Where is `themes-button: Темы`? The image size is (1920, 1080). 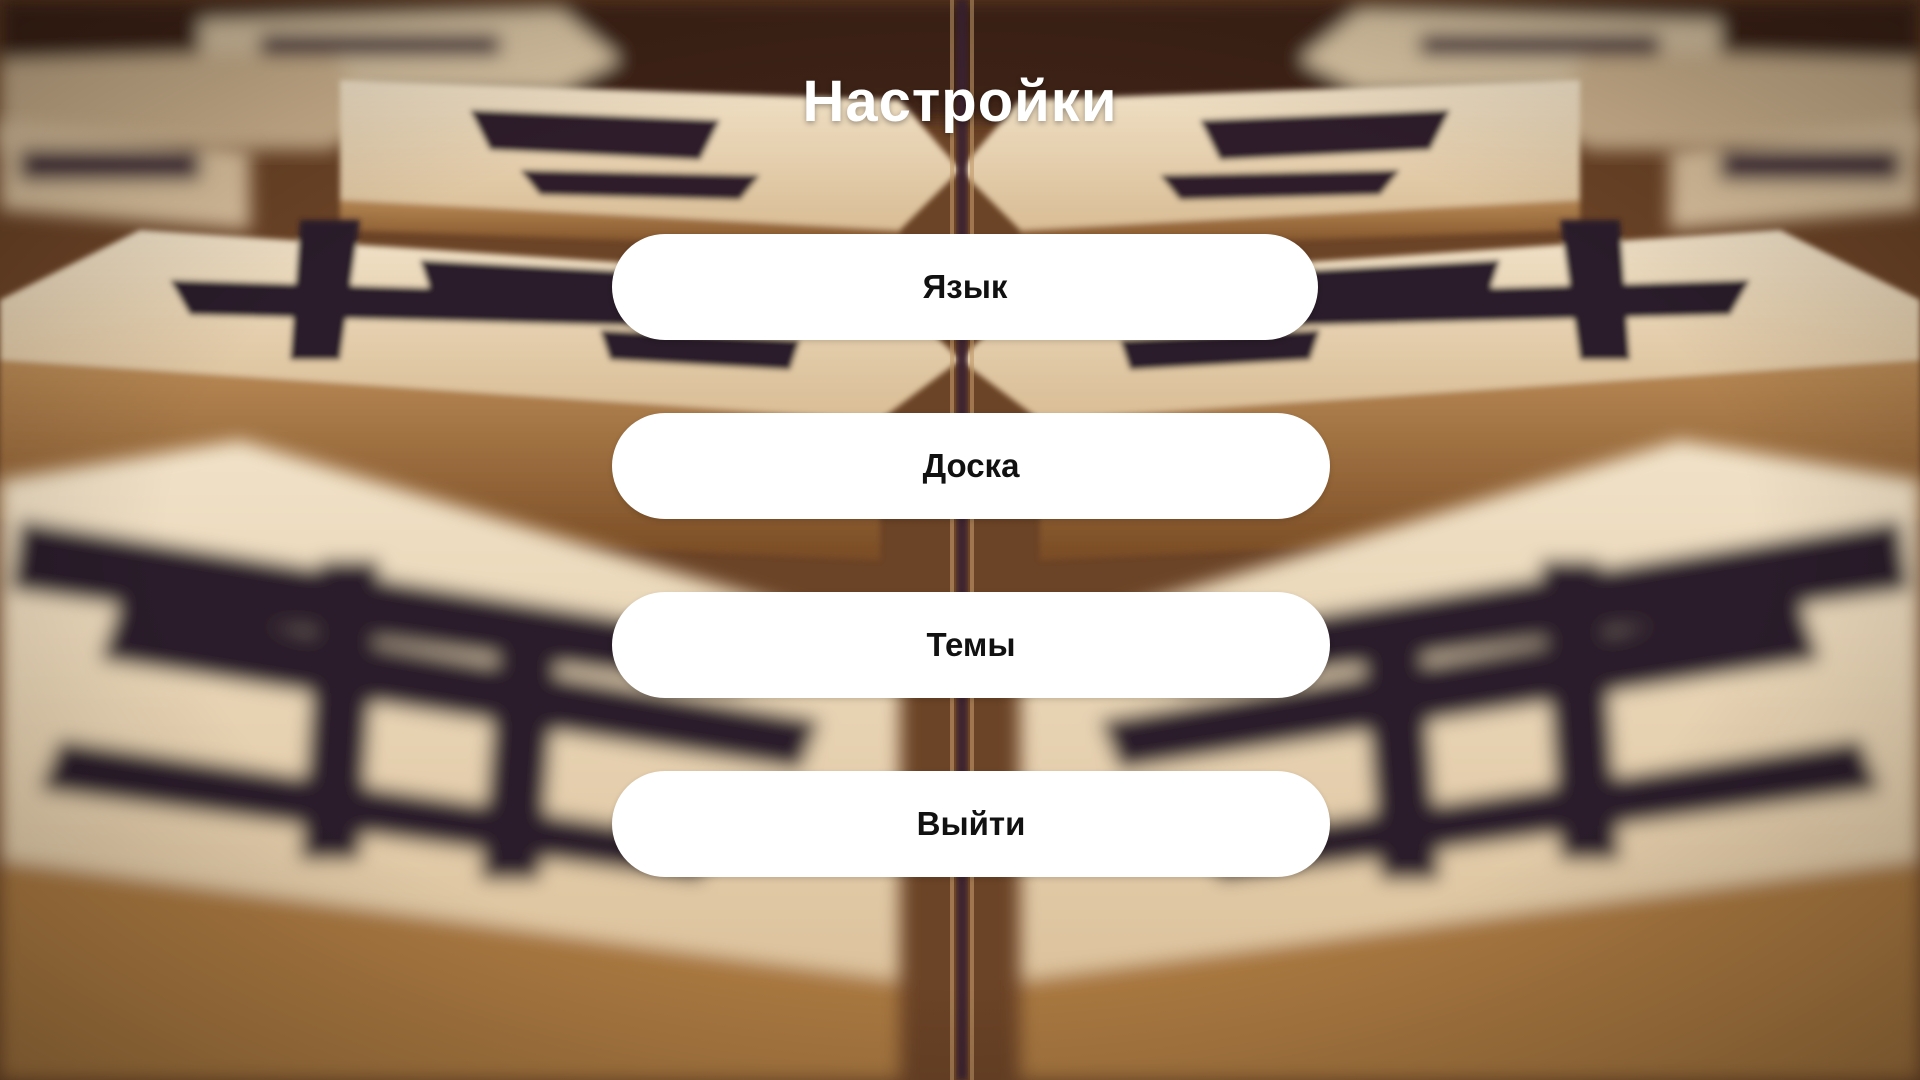
themes-button: Темы is located at coordinates (971, 645).